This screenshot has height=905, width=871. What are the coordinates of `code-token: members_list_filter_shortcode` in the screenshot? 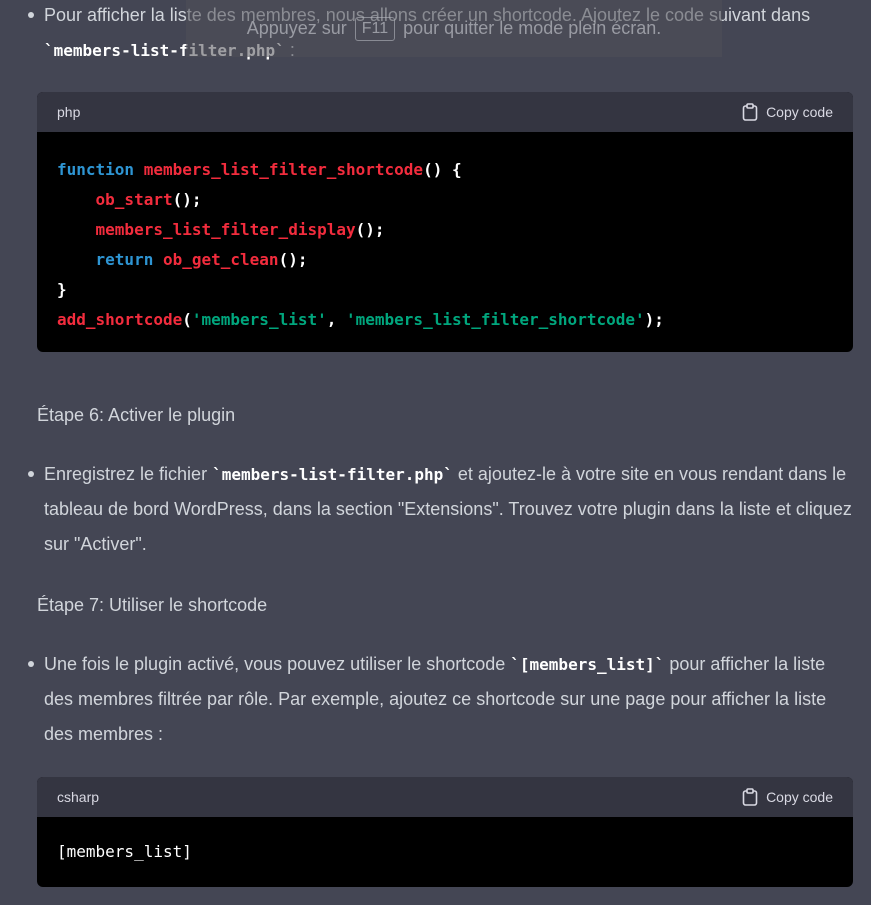 It's located at (283, 169).